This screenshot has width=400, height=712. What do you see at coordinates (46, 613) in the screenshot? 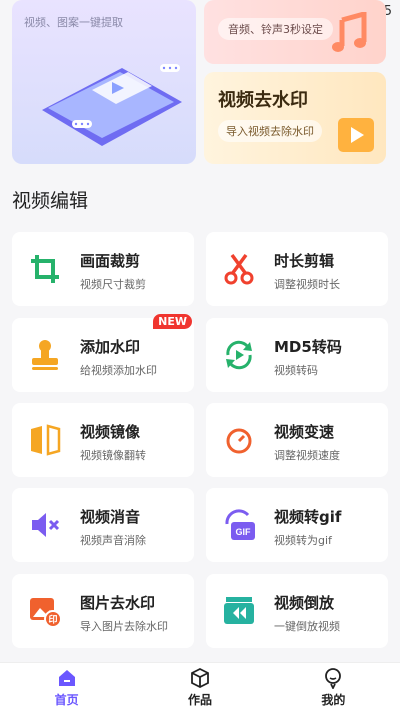
I see `image-watermark-icon: 印` at bounding box center [46, 613].